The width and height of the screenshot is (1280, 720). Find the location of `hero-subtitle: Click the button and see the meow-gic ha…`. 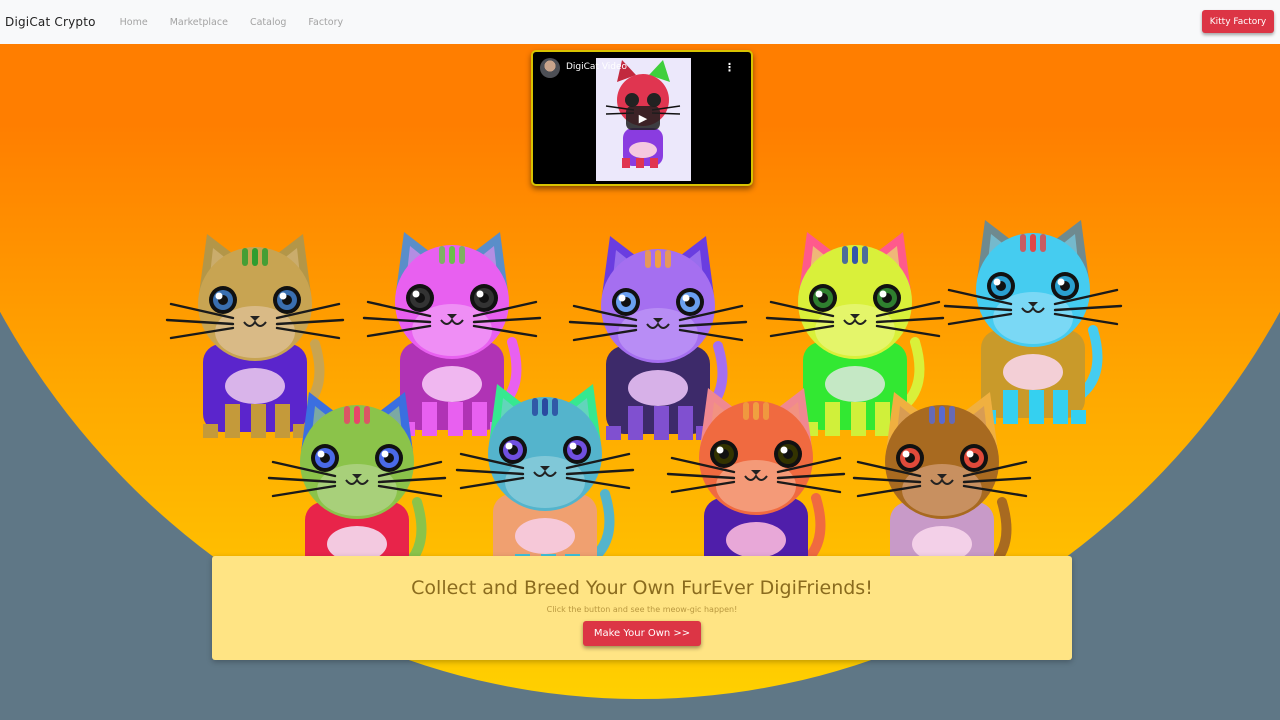

hero-subtitle: Click the button and see the meow-gic ha… is located at coordinates (642, 609).